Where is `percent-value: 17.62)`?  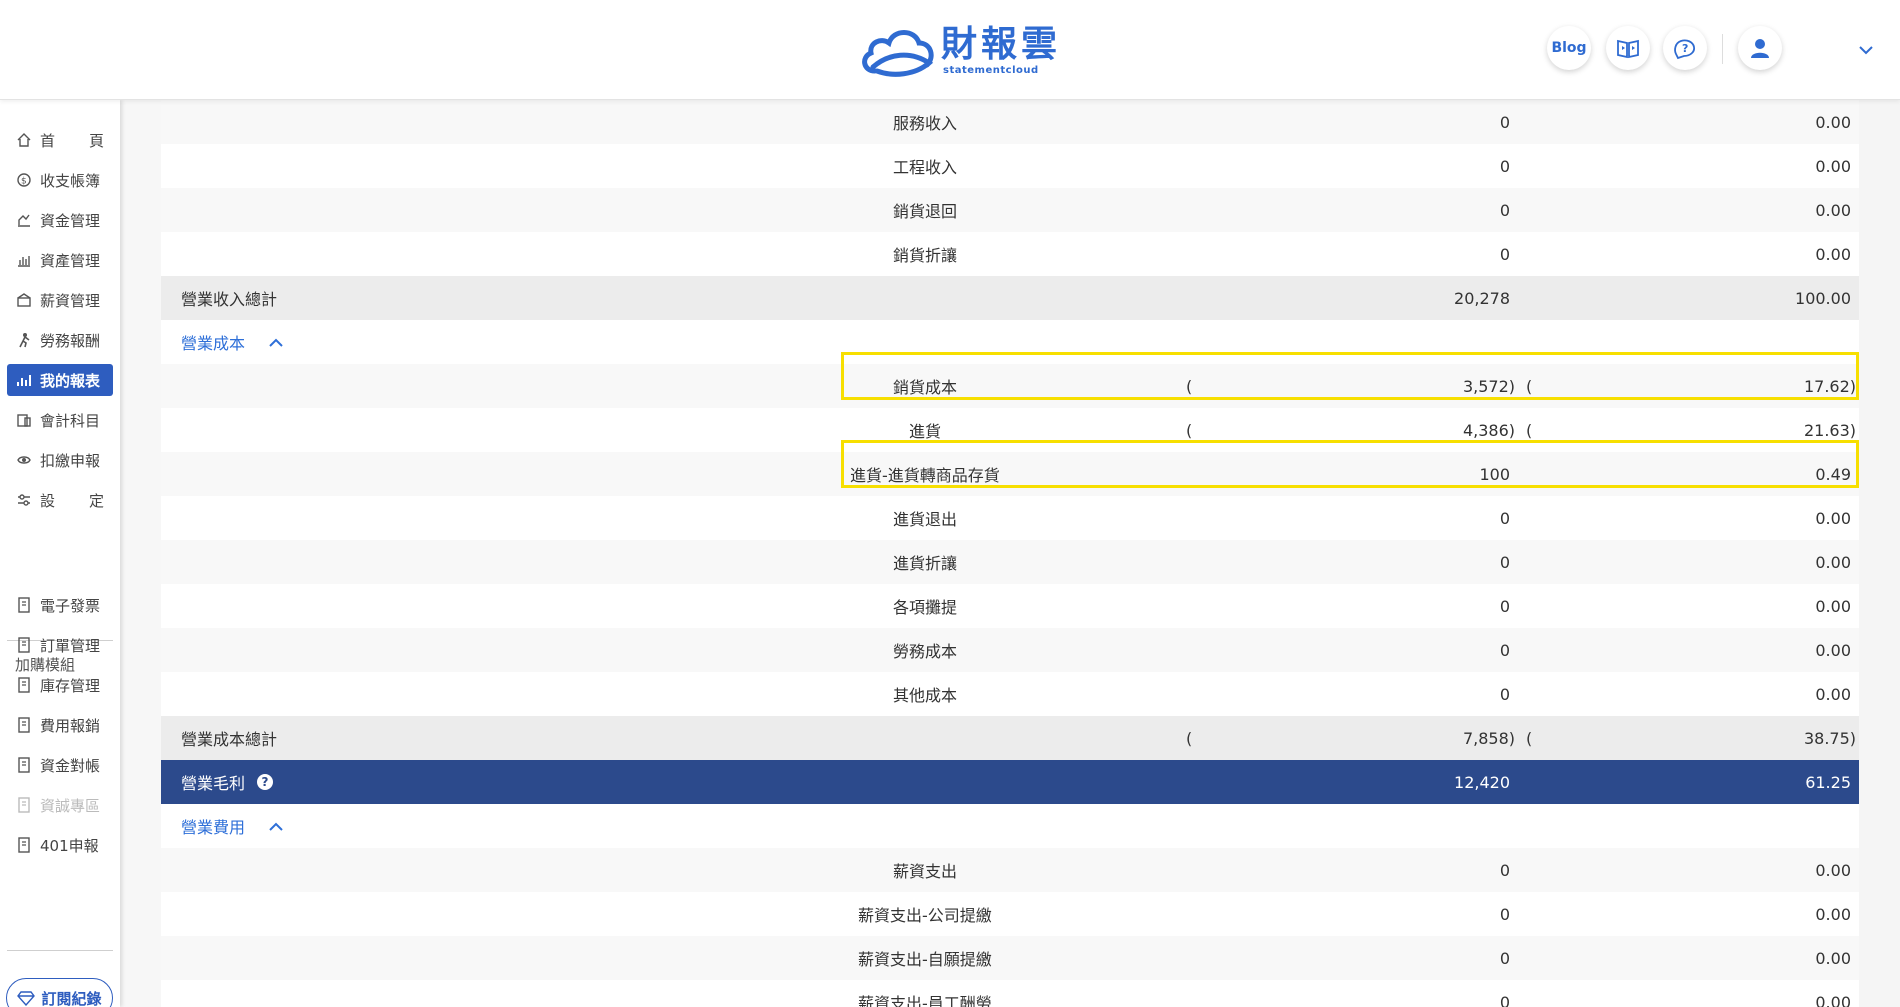 percent-value: 17.62) is located at coordinates (1829, 386).